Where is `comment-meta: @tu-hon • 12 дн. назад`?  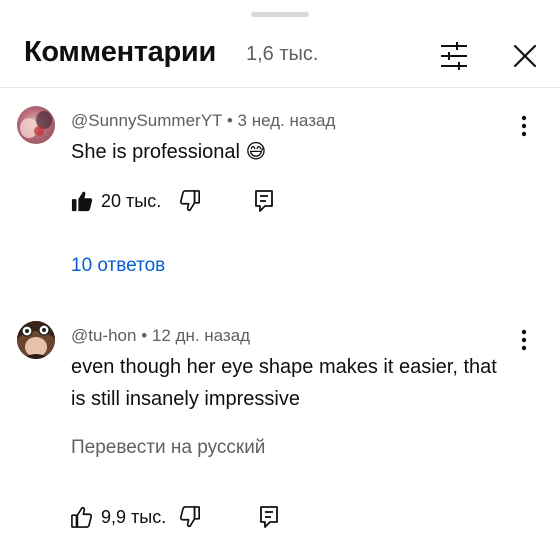
comment-meta: @tu-hon • 12 дн. назад is located at coordinates (160, 336).